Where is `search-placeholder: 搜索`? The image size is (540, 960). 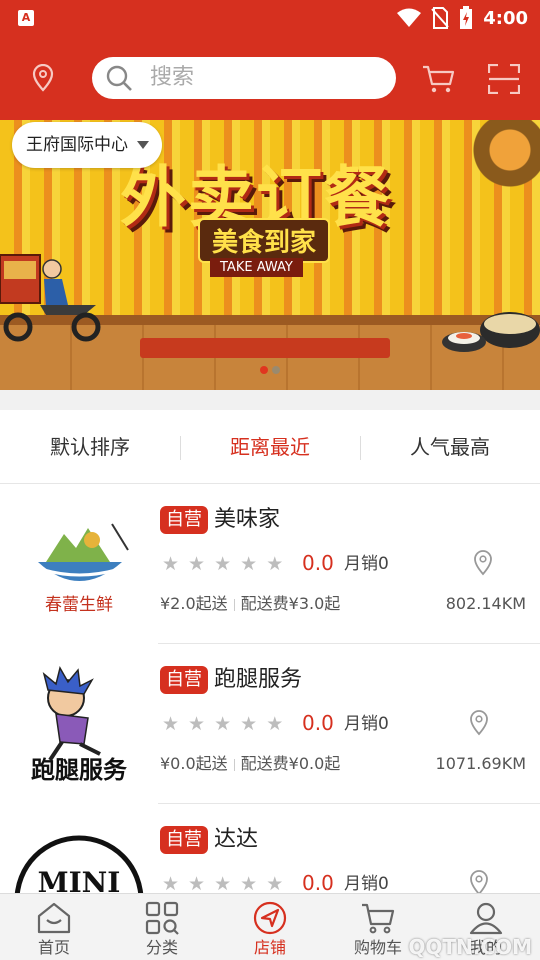 search-placeholder: 搜索 is located at coordinates (172, 77).